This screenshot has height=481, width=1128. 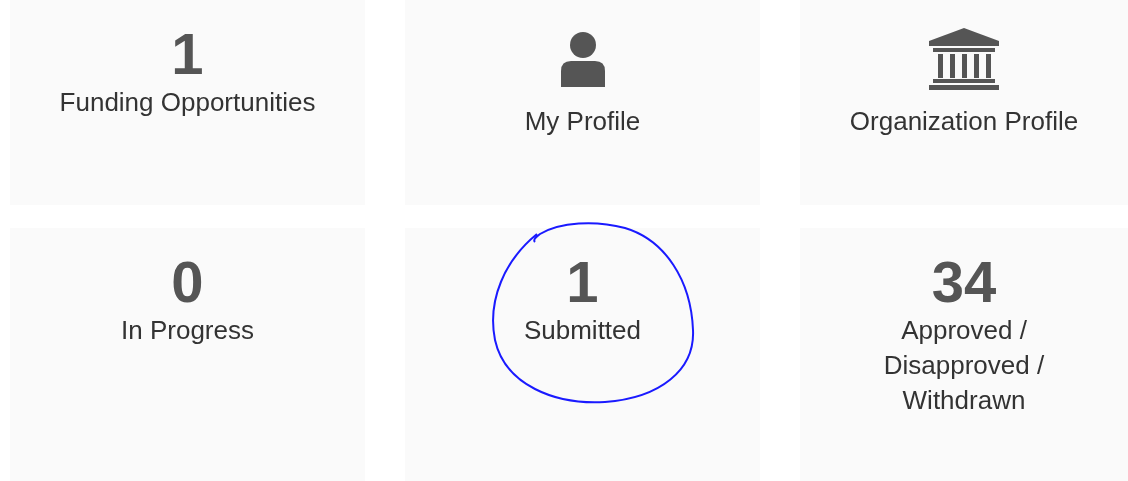 What do you see at coordinates (187, 330) in the screenshot?
I see `tile-label: In Progress` at bounding box center [187, 330].